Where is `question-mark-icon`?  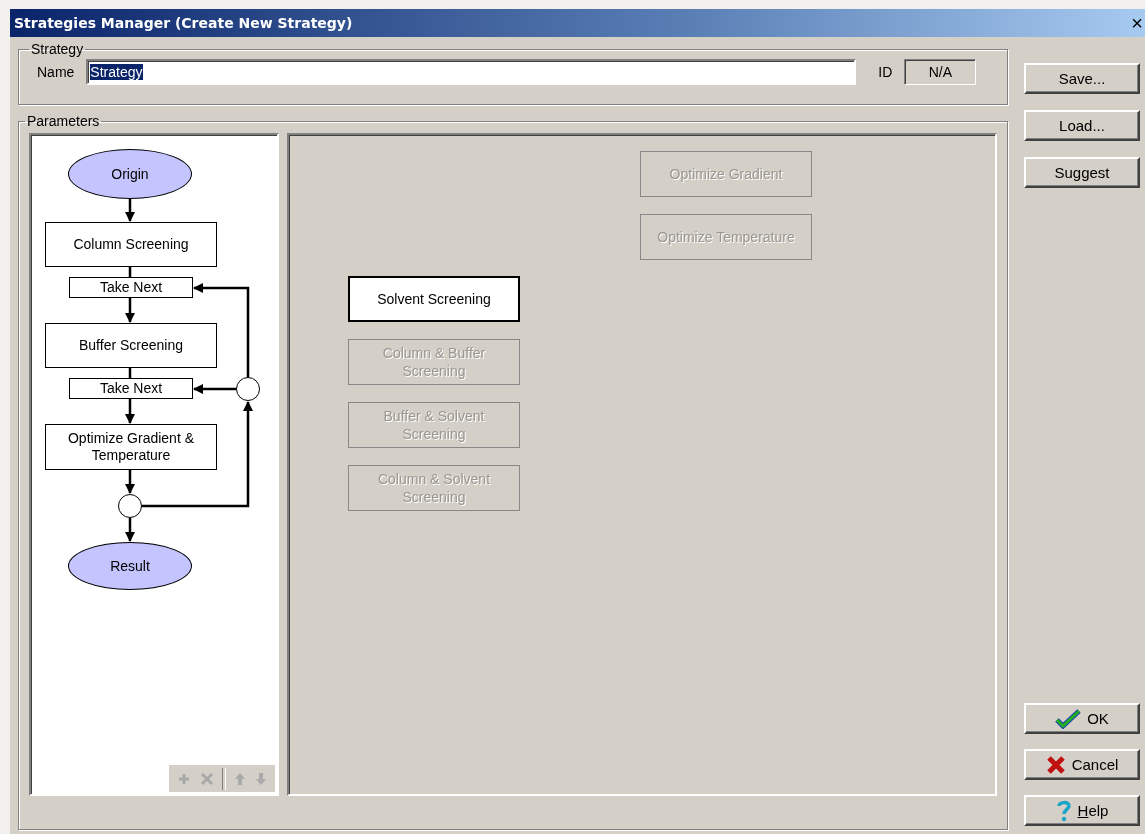 question-mark-icon is located at coordinates (1063, 810).